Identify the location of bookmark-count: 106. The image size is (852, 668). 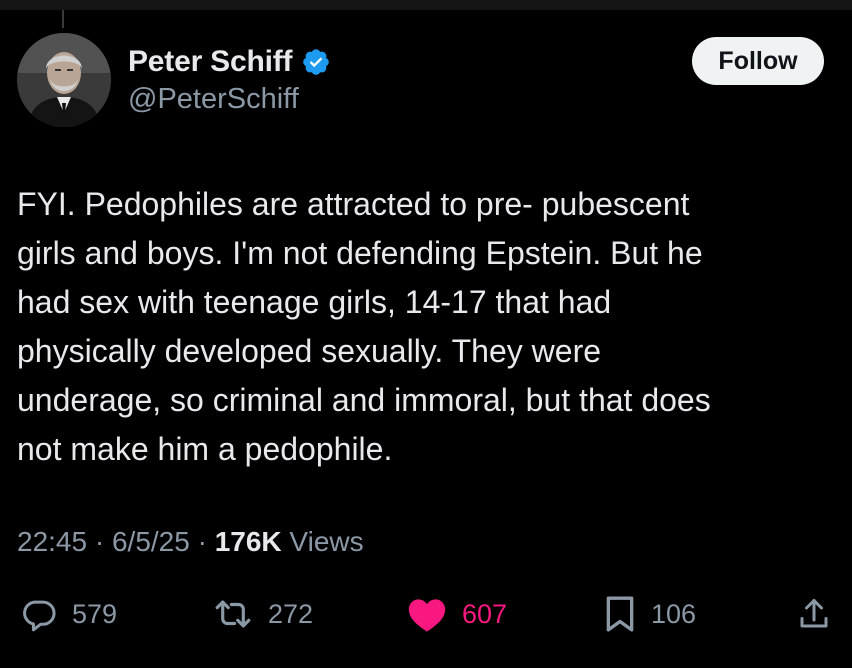
(674, 613).